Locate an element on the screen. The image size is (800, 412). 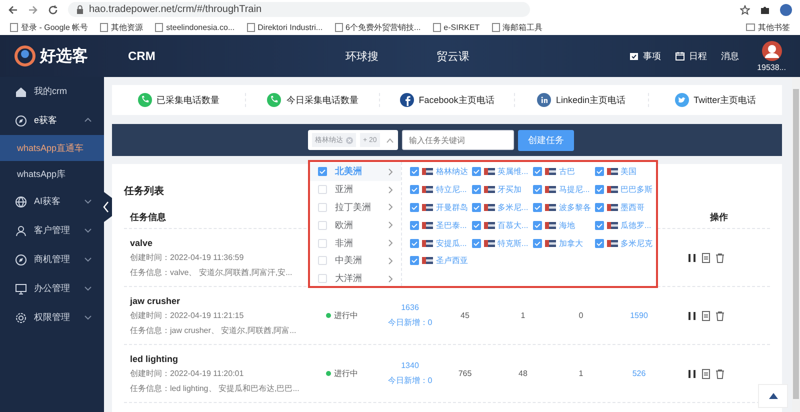
continent-option: 拉丁美洲 is located at coordinates (355, 207).